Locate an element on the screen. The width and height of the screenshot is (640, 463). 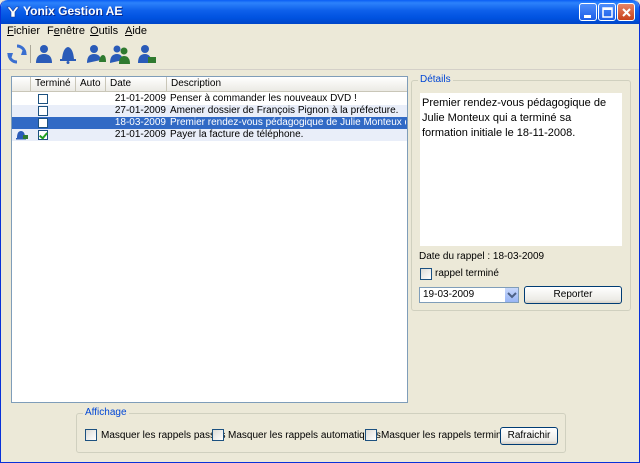
rafraichir-button: Rafraichir is located at coordinates (529, 436).